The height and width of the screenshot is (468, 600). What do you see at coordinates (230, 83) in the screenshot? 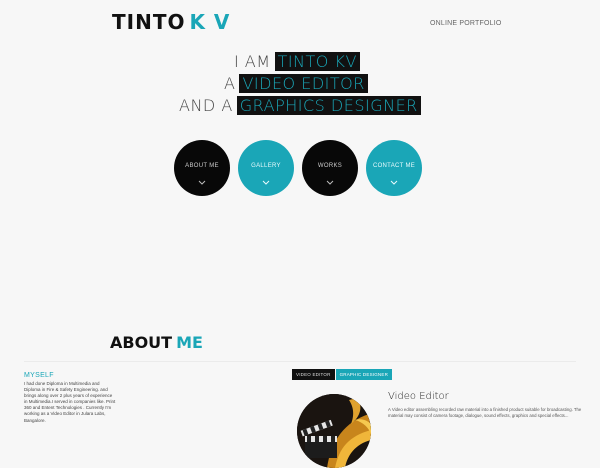
I see `intro-line-2-prefix: A` at bounding box center [230, 83].